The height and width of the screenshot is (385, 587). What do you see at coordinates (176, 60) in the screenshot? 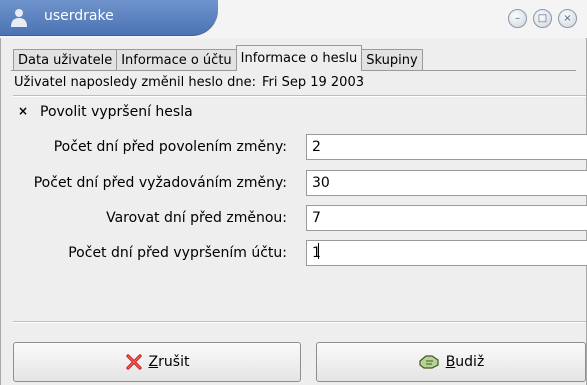
I see `tab-account-info: Informace o účtu` at bounding box center [176, 60].